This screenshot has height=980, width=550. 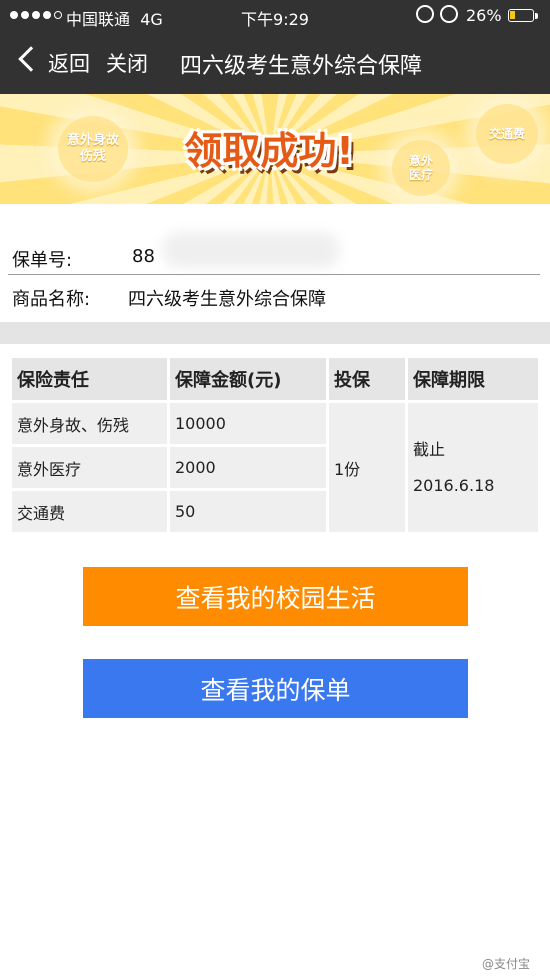 What do you see at coordinates (536, 16) in the screenshot?
I see `battery-tip` at bounding box center [536, 16].